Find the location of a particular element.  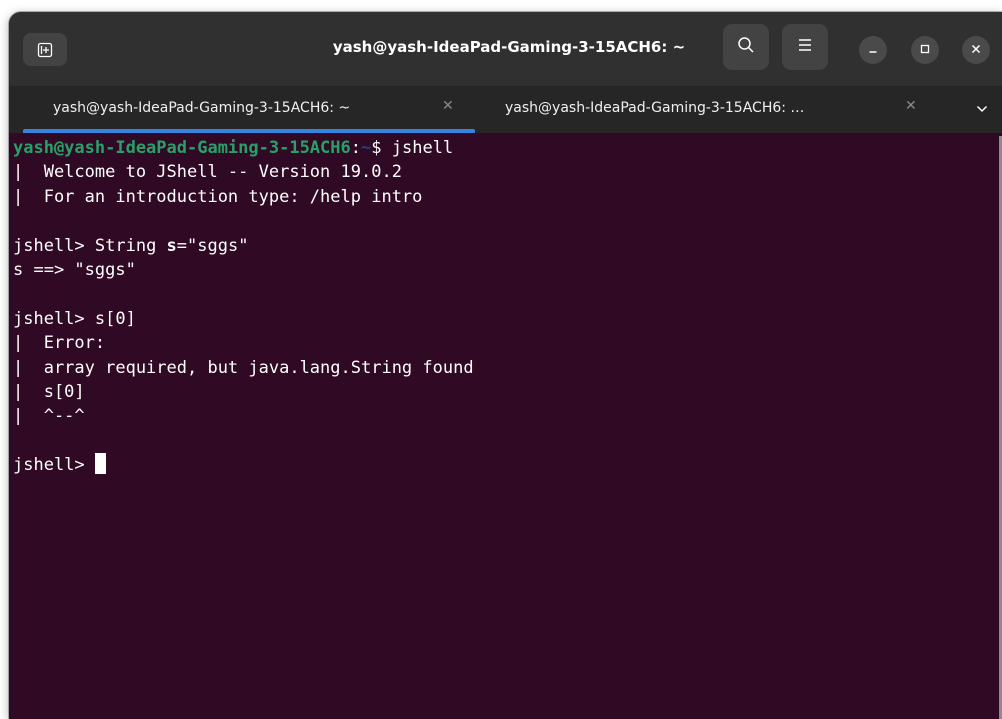

prompt-dollar: $ is located at coordinates (381, 148).